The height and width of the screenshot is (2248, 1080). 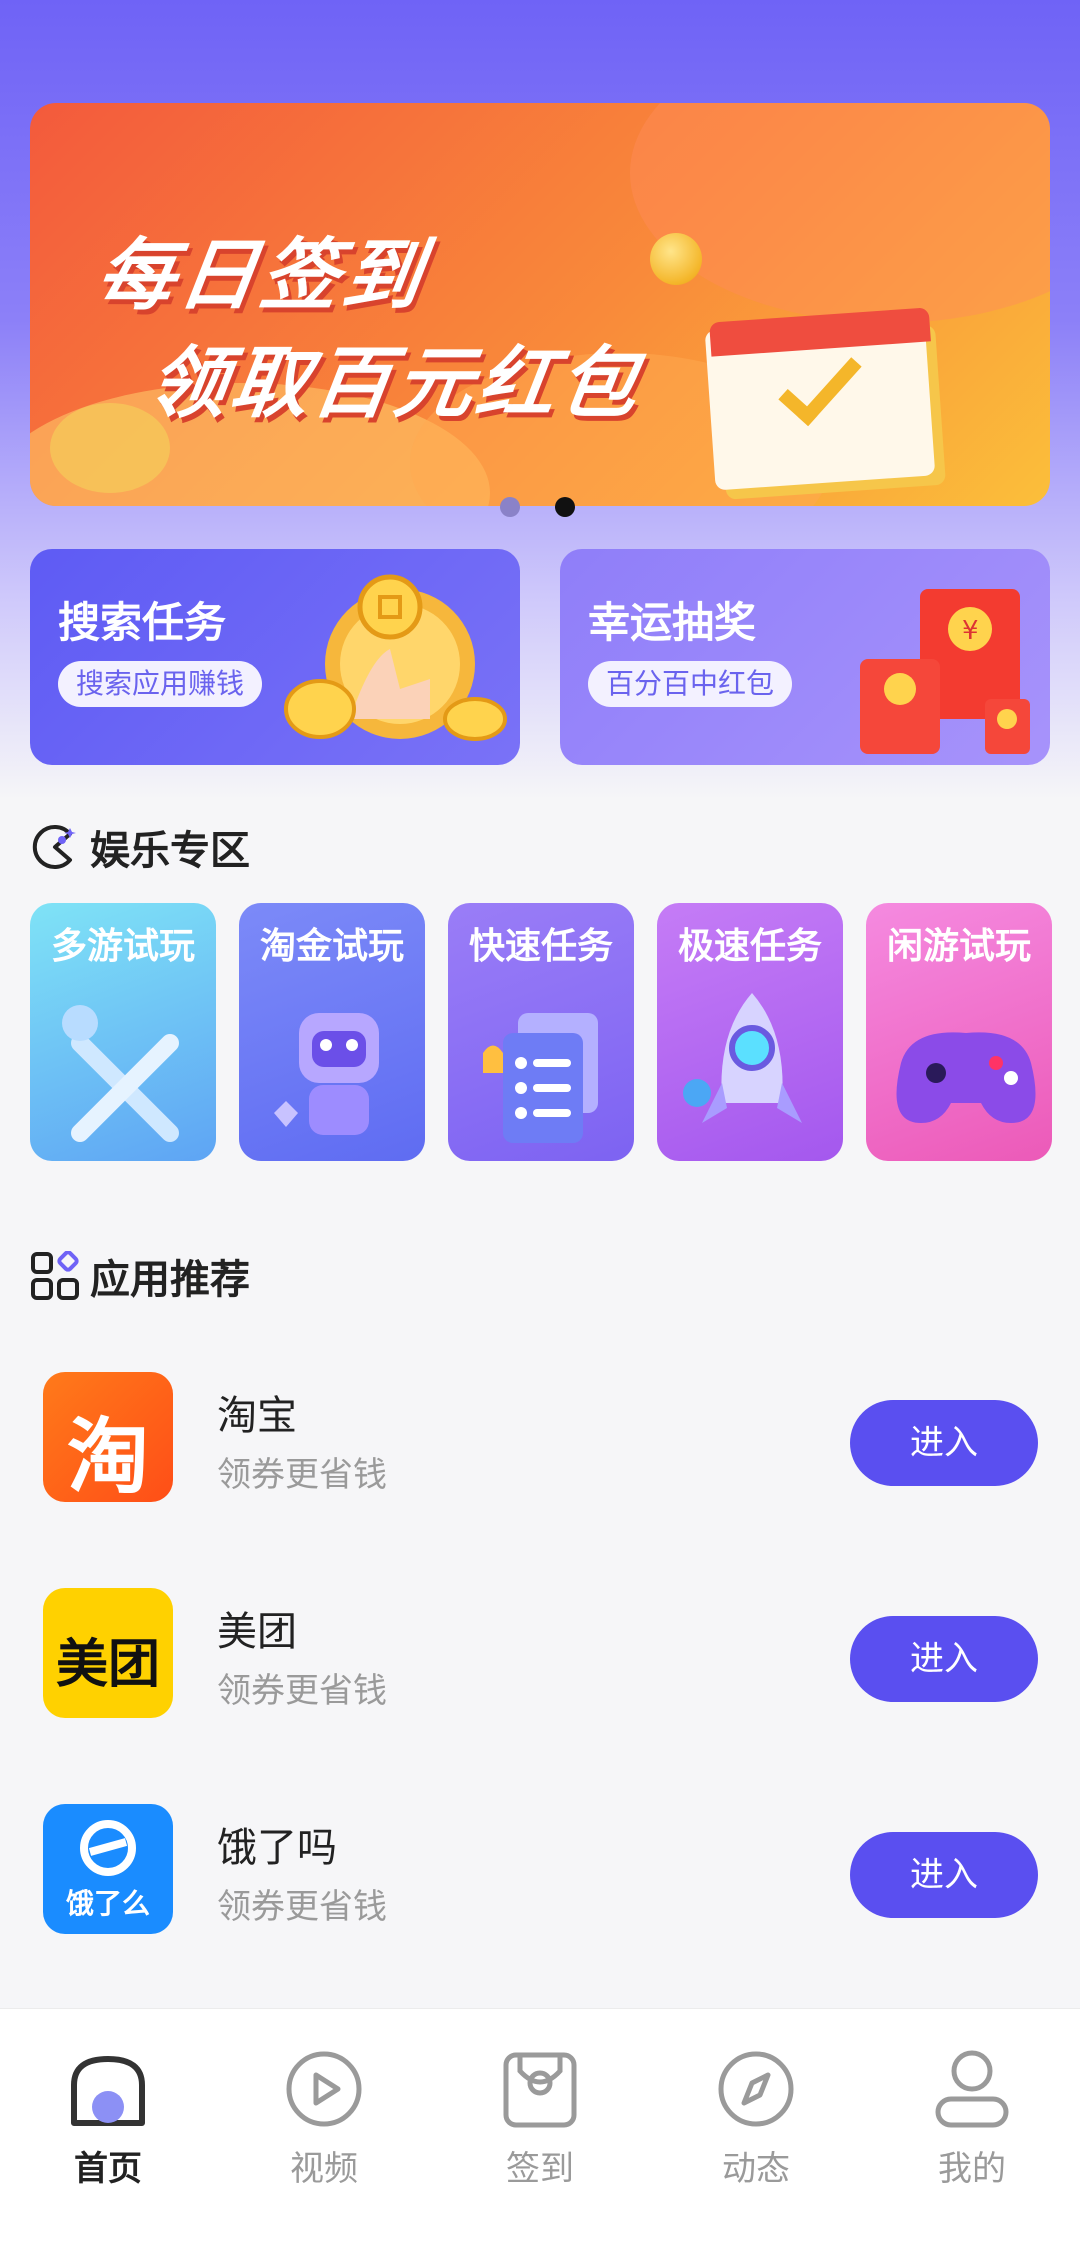 I want to click on tab-label: 动态, so click(x=756, y=2169).